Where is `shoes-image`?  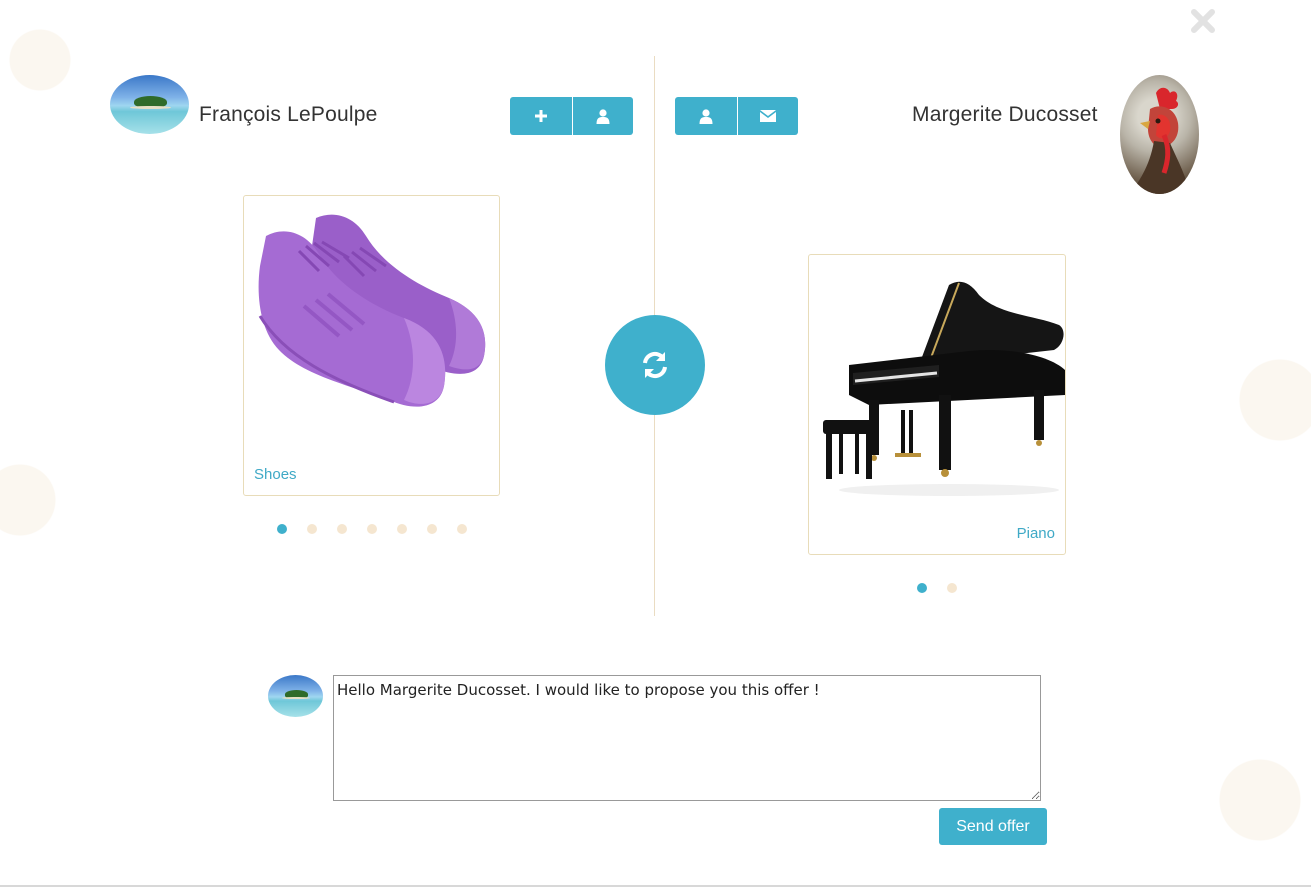
shoes-image is located at coordinates (372, 310).